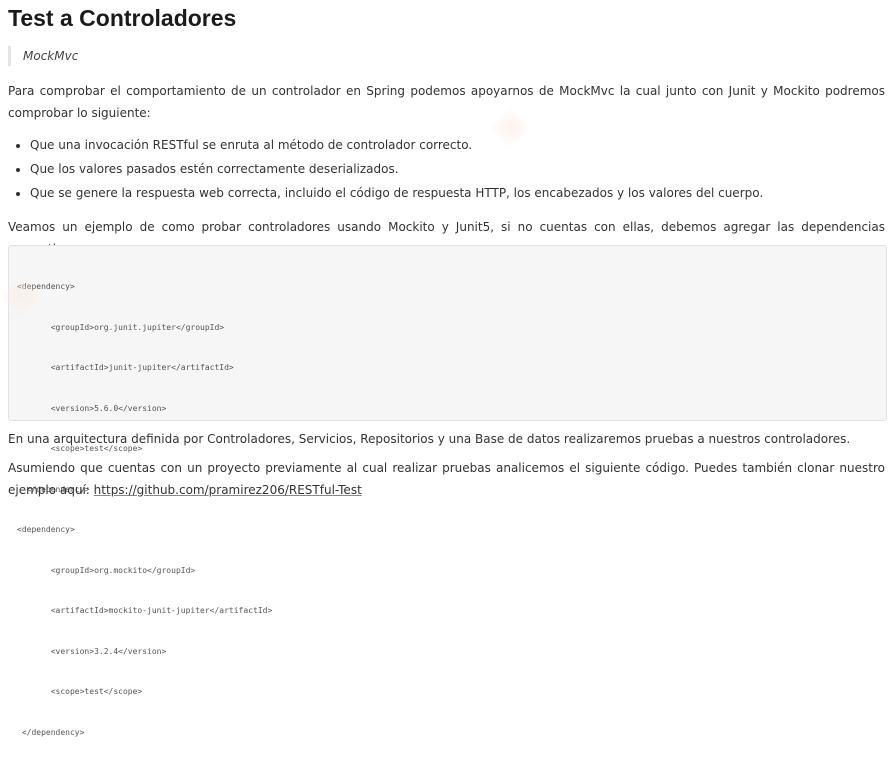 The height and width of the screenshot is (766, 895). What do you see at coordinates (80, 691) in the screenshot?
I see `code-line: <scope>test</scope>` at bounding box center [80, 691].